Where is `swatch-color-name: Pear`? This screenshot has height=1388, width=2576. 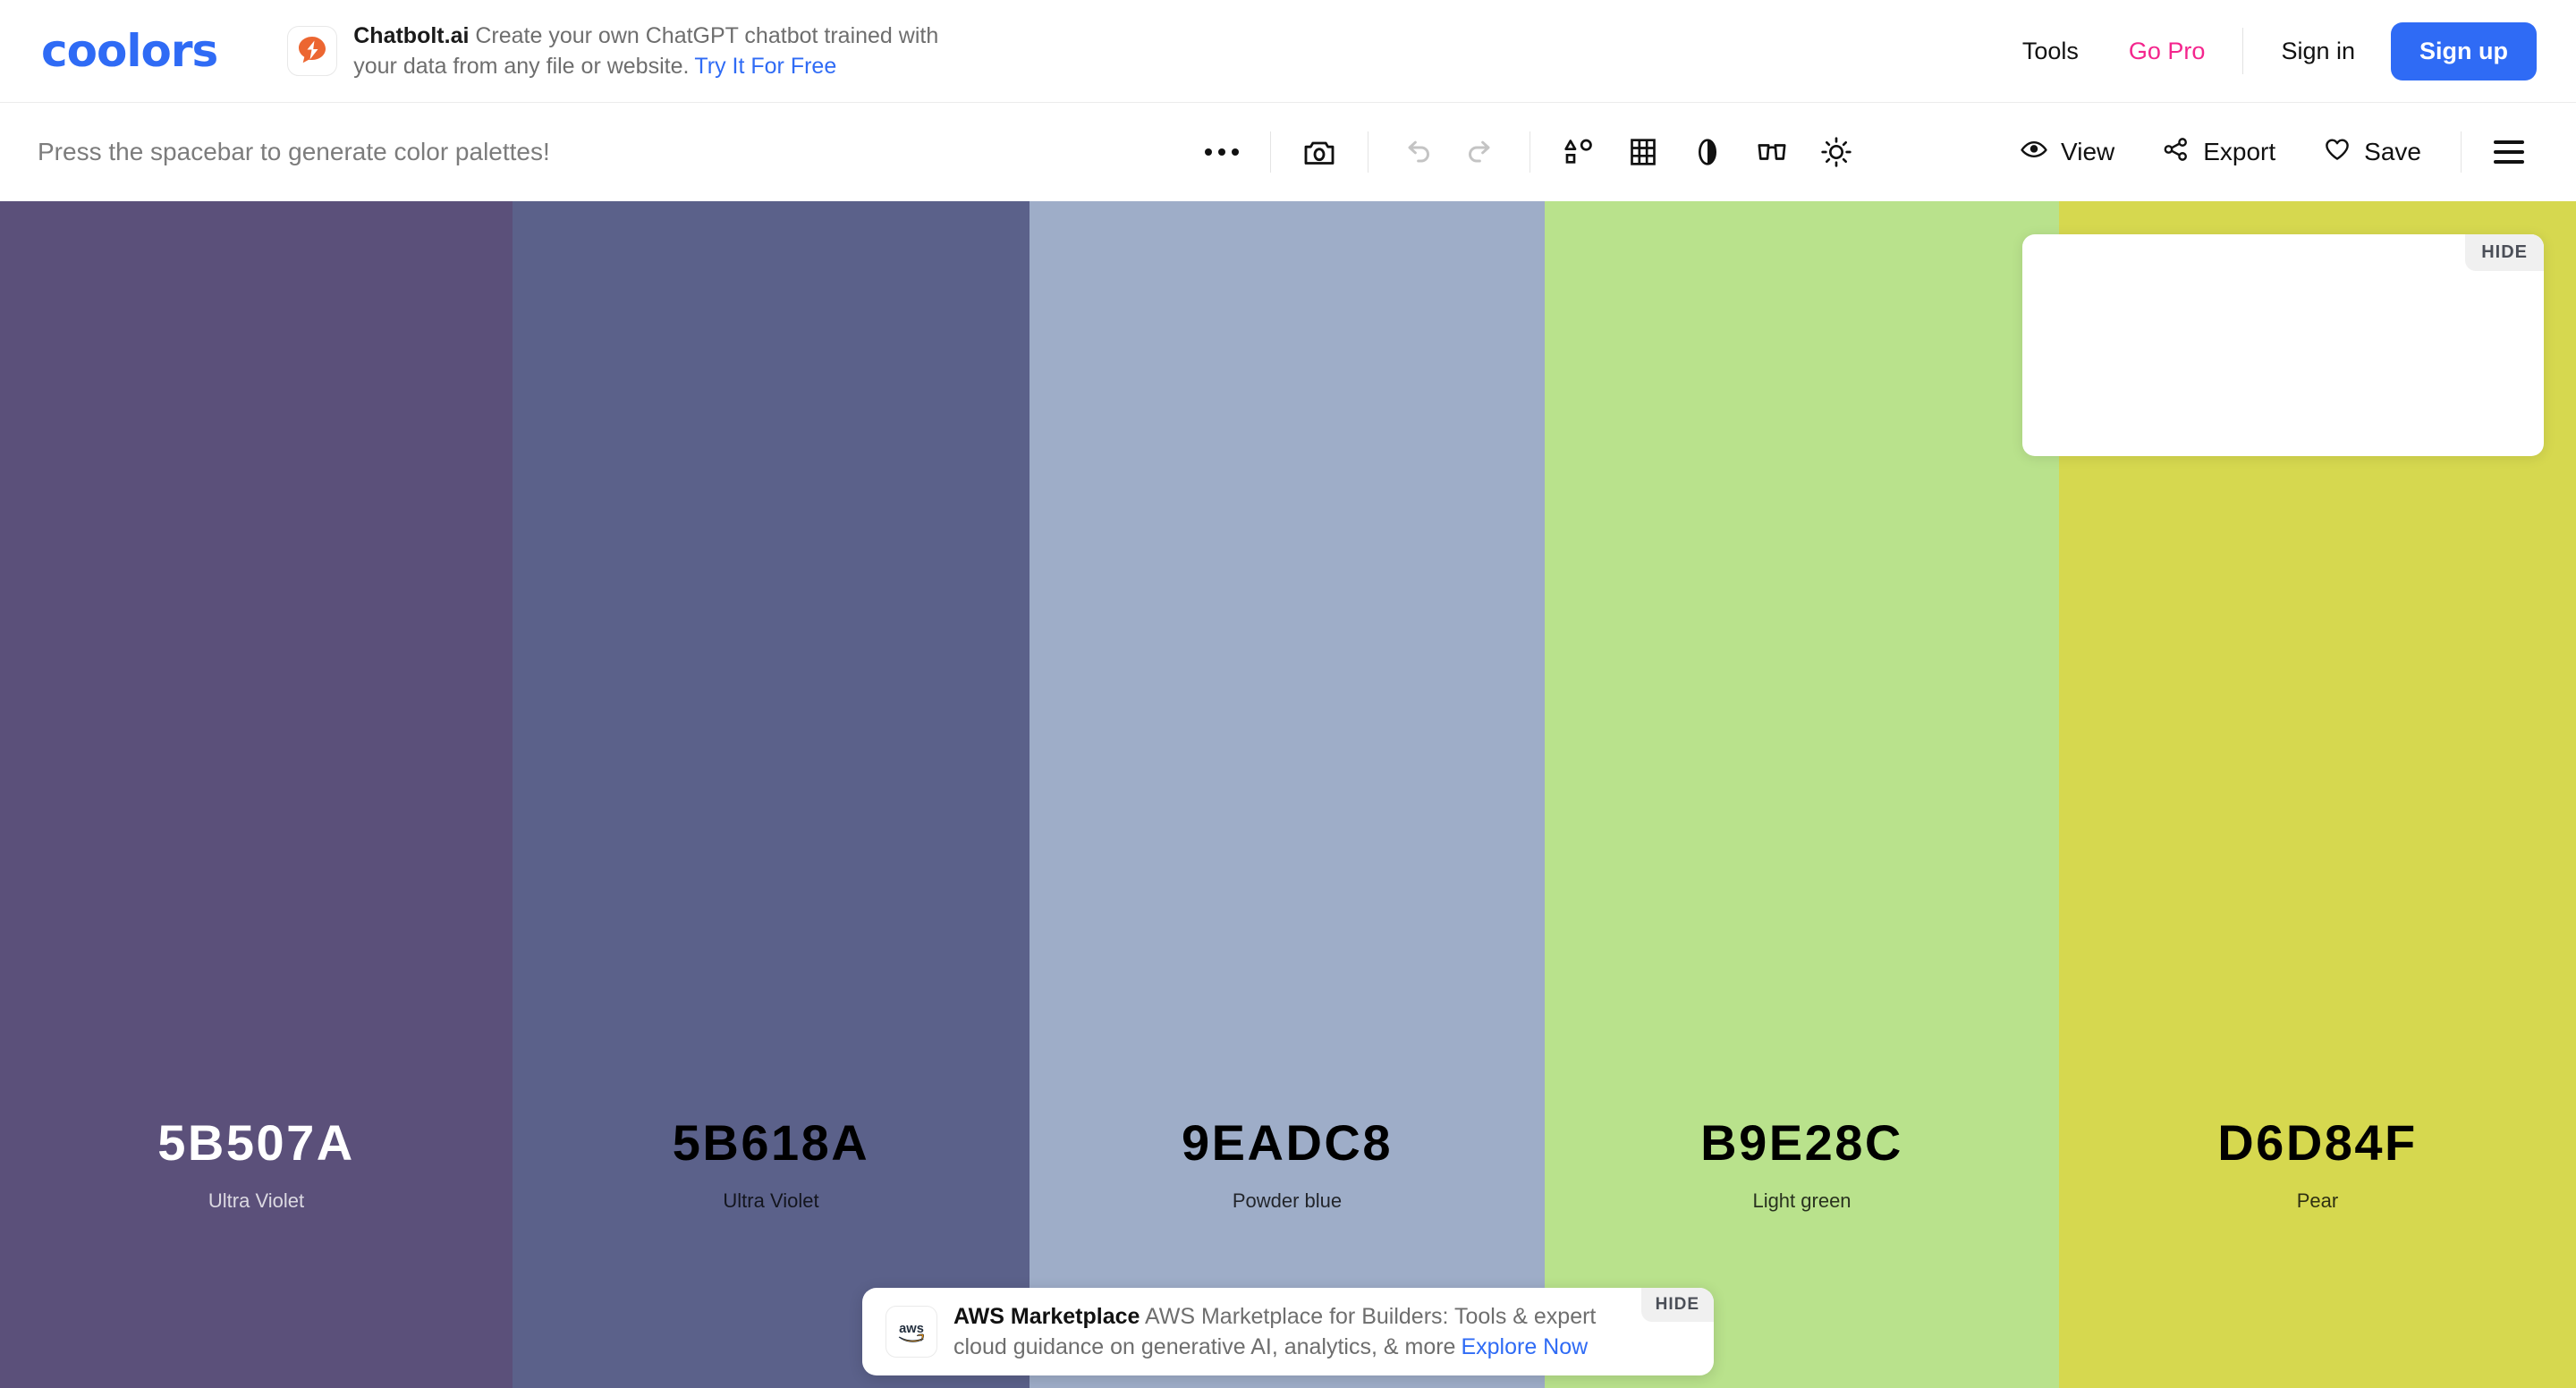 swatch-color-name: Pear is located at coordinates (2317, 1201).